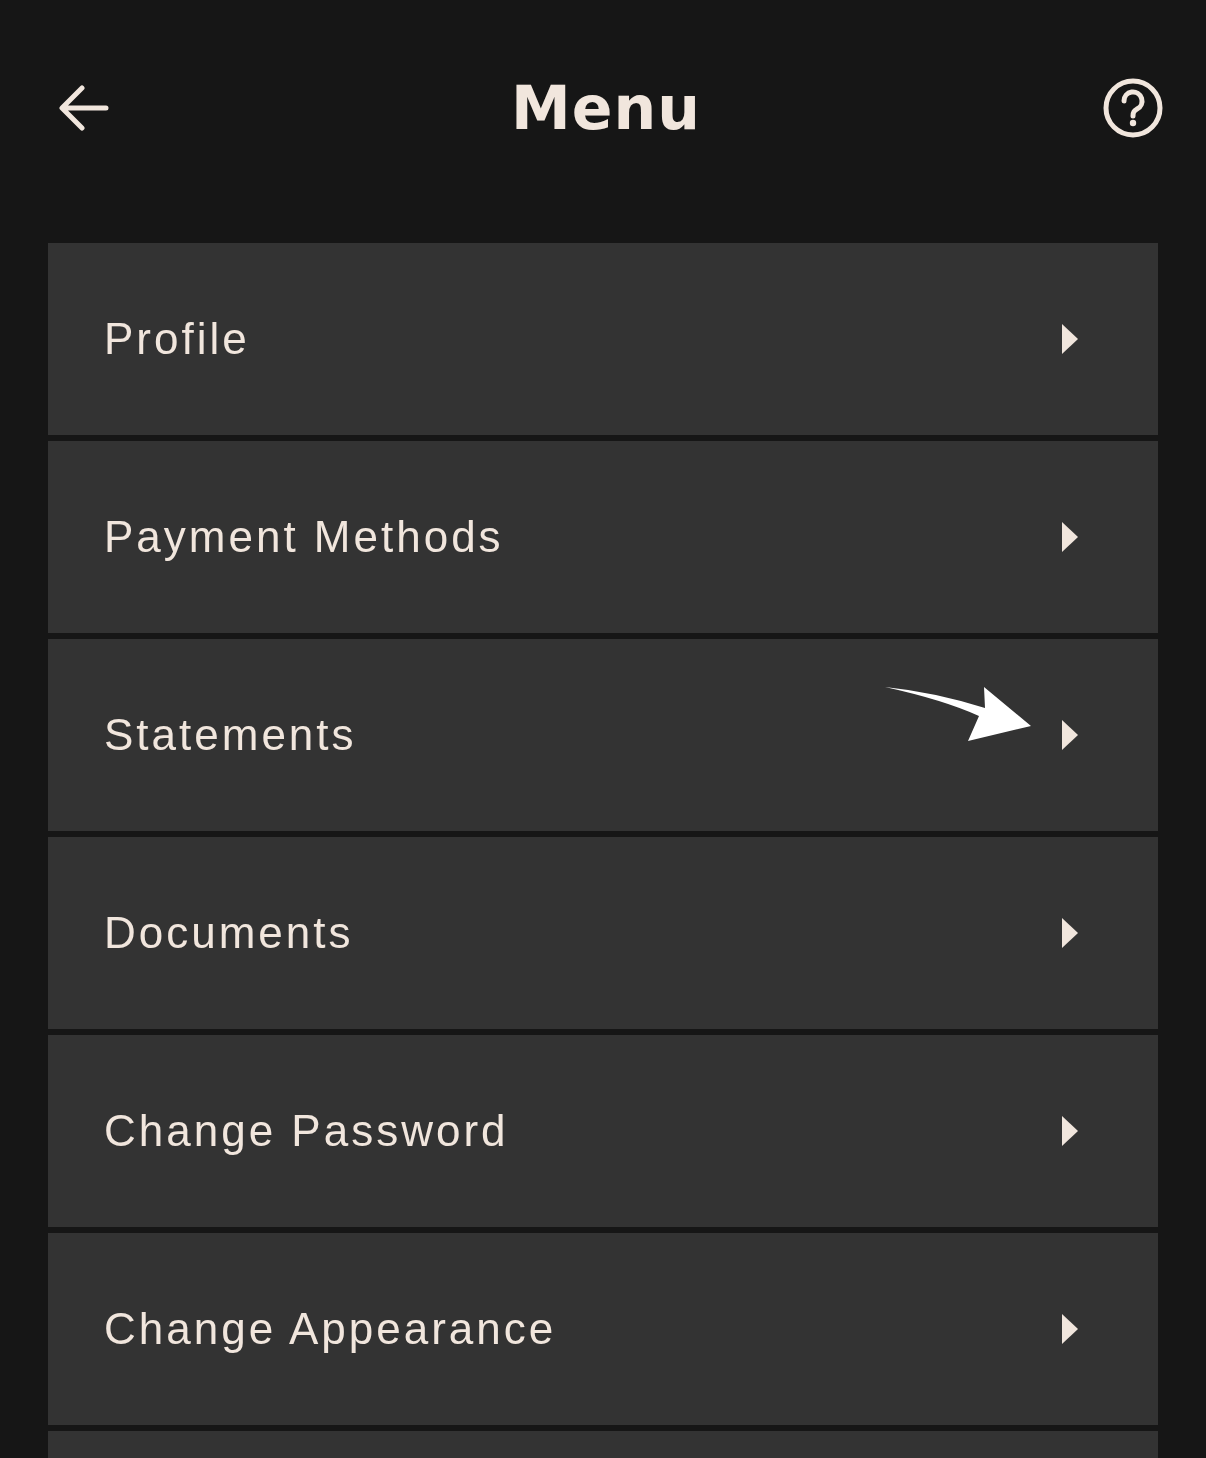 The image size is (1206, 1458). Describe the element at coordinates (603, 933) in the screenshot. I see `menu-item: Documents` at that location.